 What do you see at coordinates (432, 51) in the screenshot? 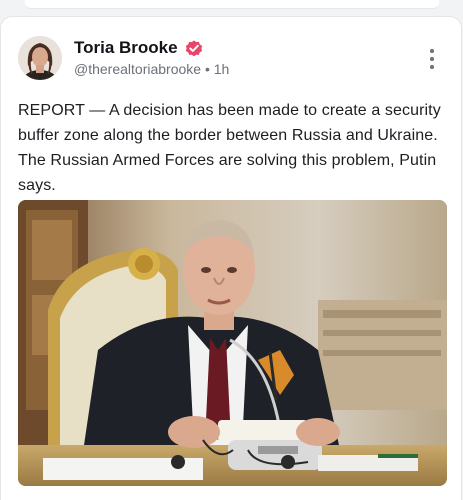
I see `more-vertical-icon` at bounding box center [432, 51].